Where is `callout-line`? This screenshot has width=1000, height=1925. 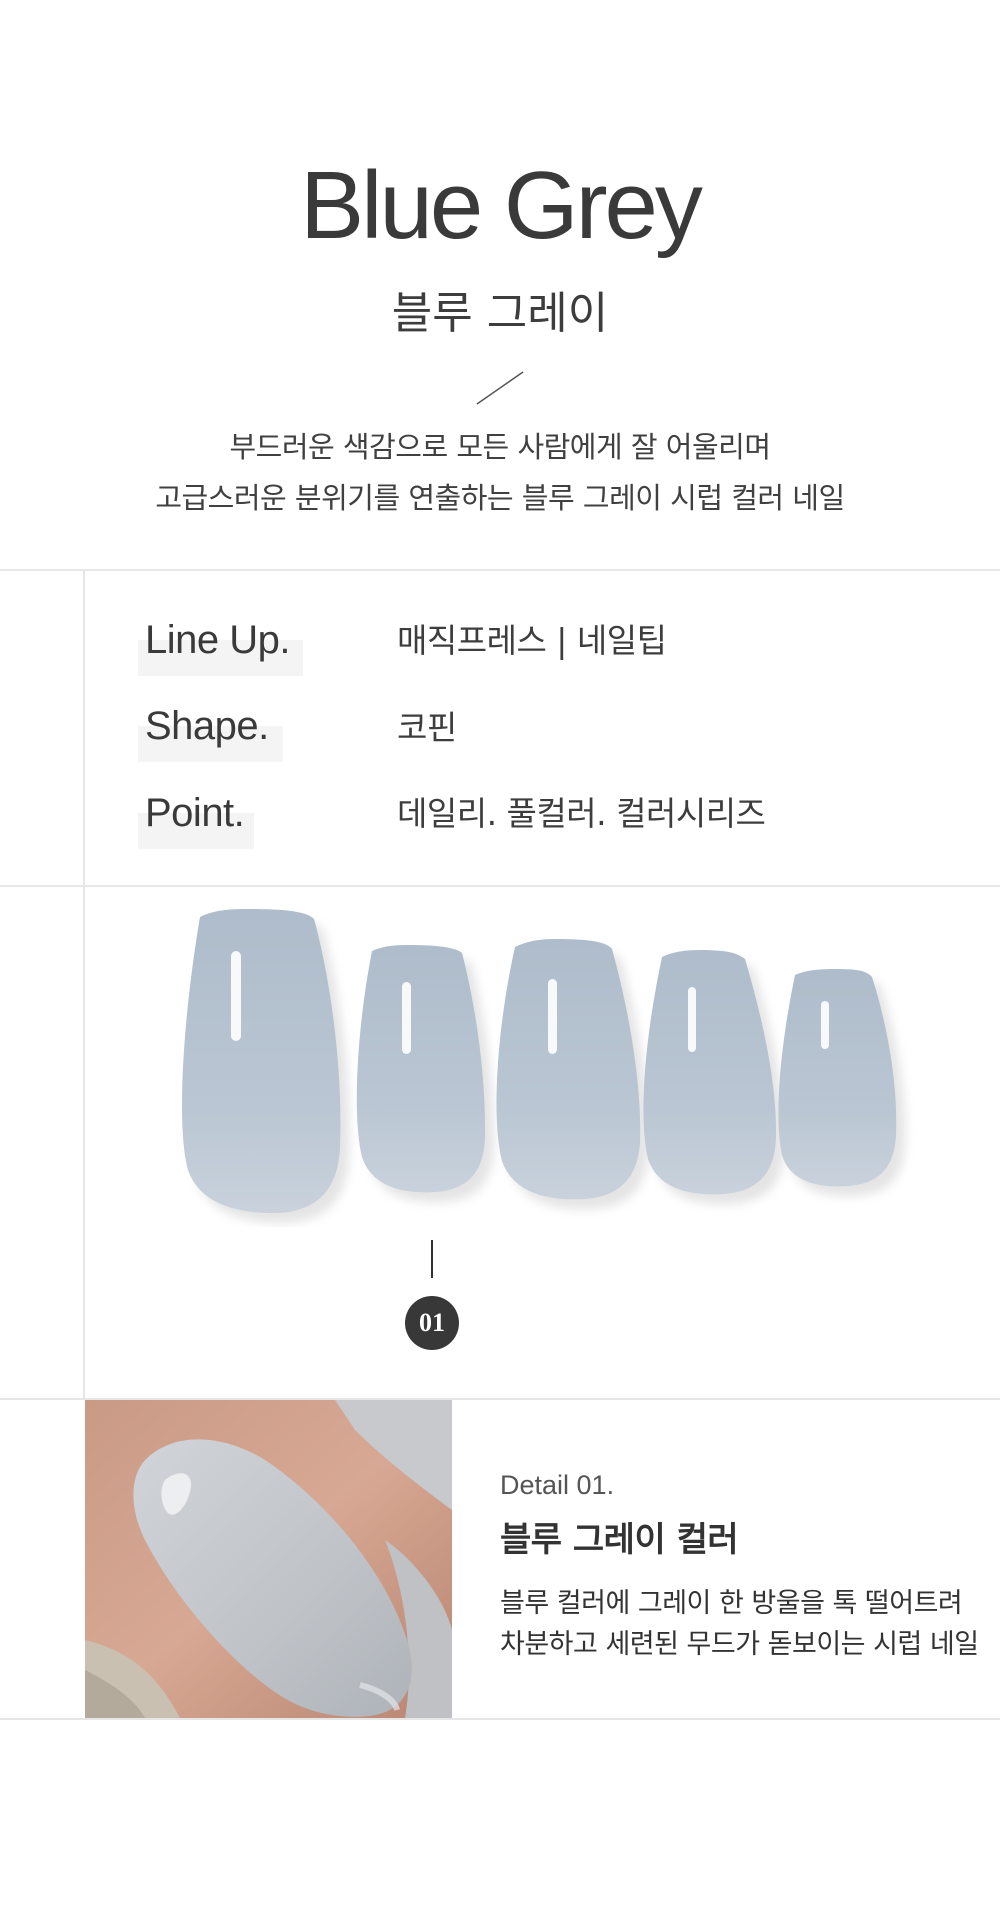 callout-line is located at coordinates (432, 1259).